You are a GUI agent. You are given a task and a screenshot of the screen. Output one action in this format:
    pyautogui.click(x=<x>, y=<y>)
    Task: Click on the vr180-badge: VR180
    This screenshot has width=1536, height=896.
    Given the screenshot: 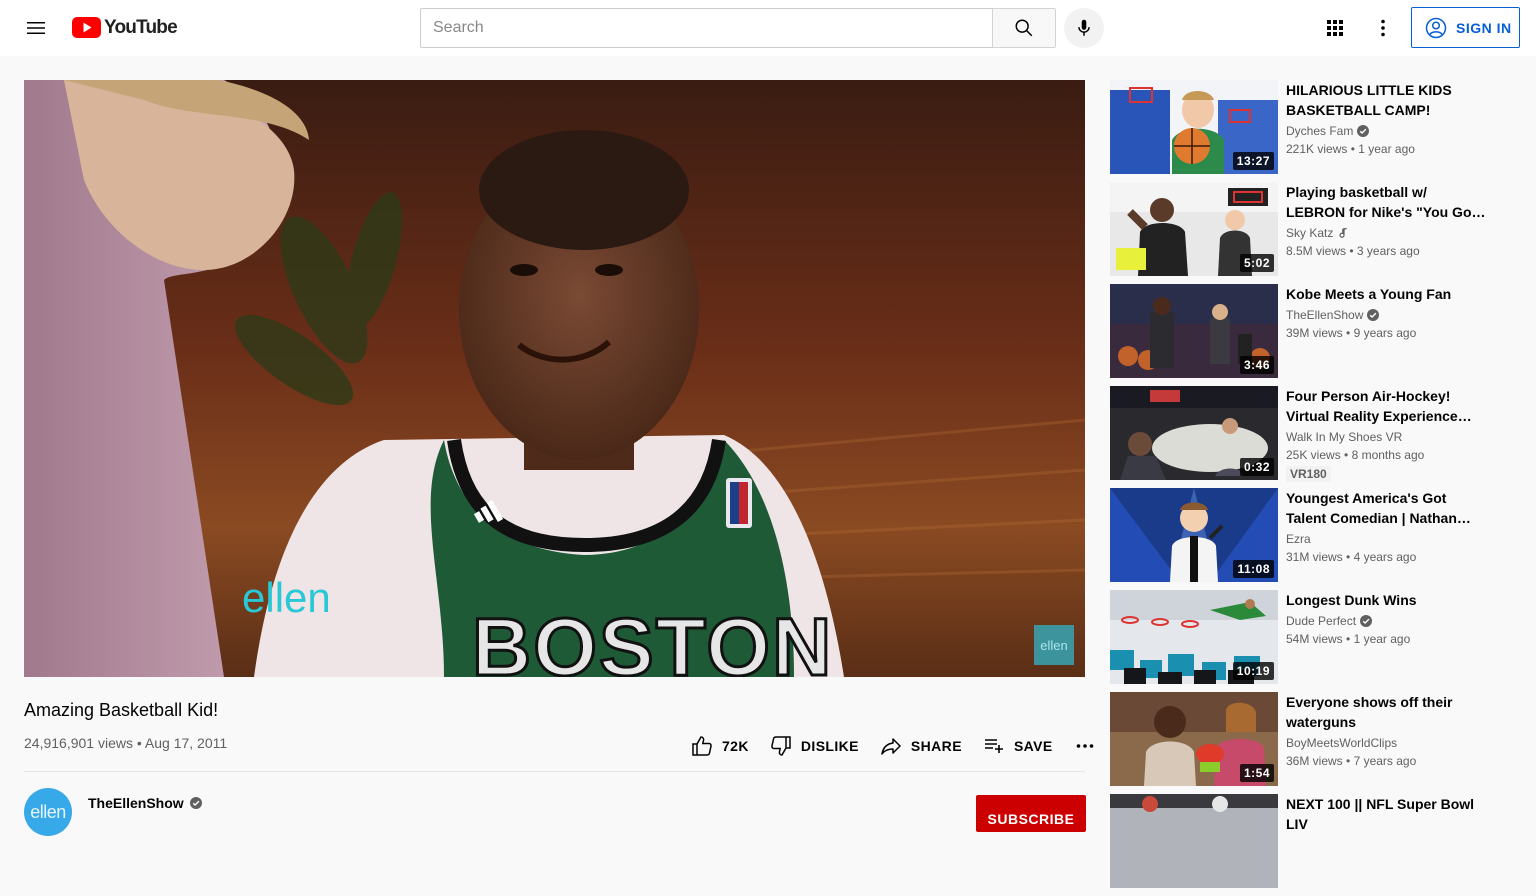 What is the action you would take?
    pyautogui.click(x=1308, y=474)
    